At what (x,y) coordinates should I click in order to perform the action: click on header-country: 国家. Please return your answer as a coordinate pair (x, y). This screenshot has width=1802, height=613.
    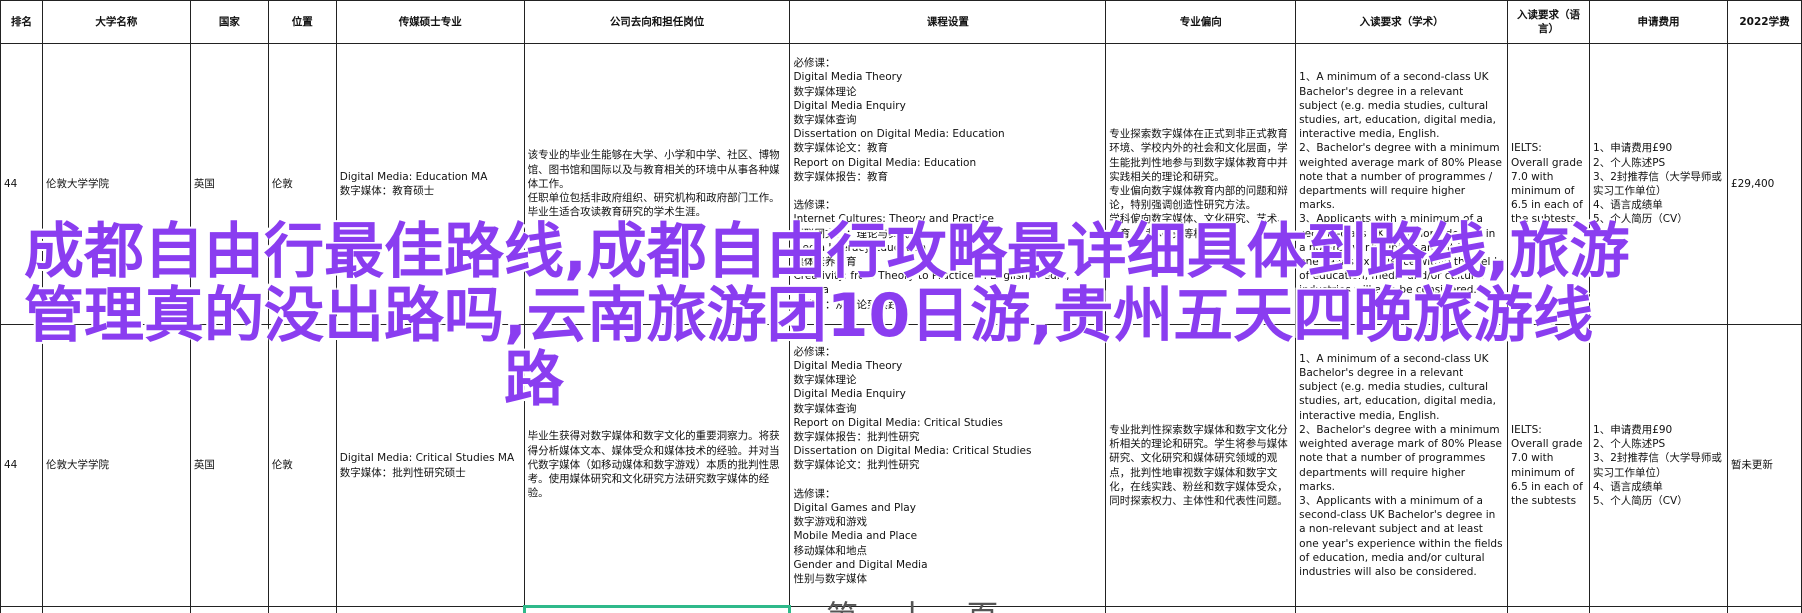
    Looking at the image, I should click on (229, 22).